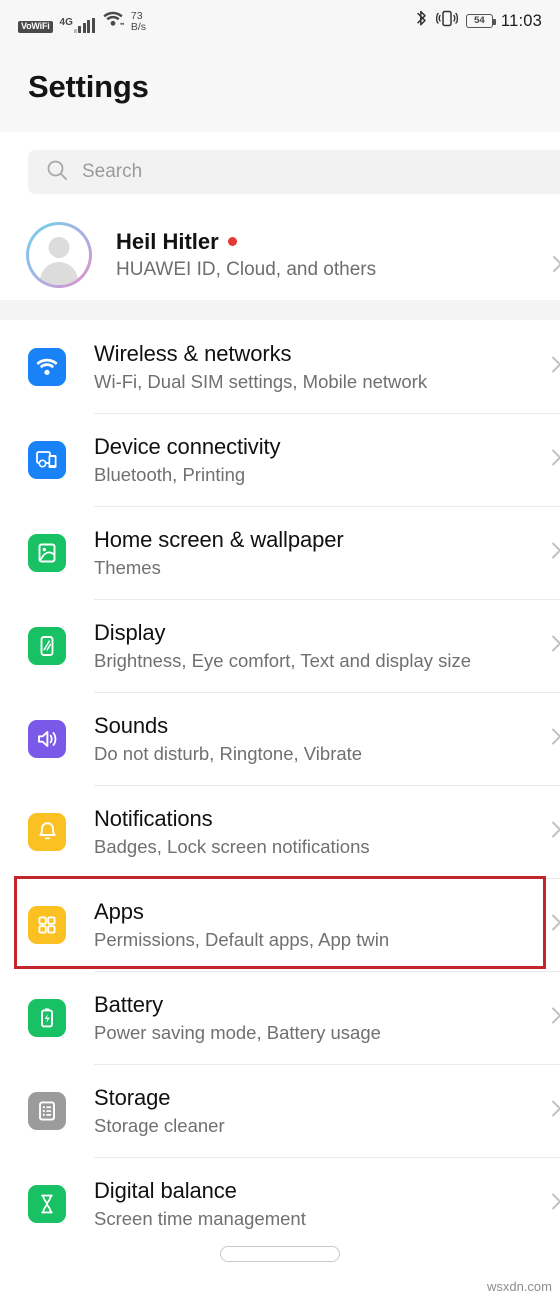  Describe the element at coordinates (127, 567) in the screenshot. I see `row-subtitle: Themes` at that location.